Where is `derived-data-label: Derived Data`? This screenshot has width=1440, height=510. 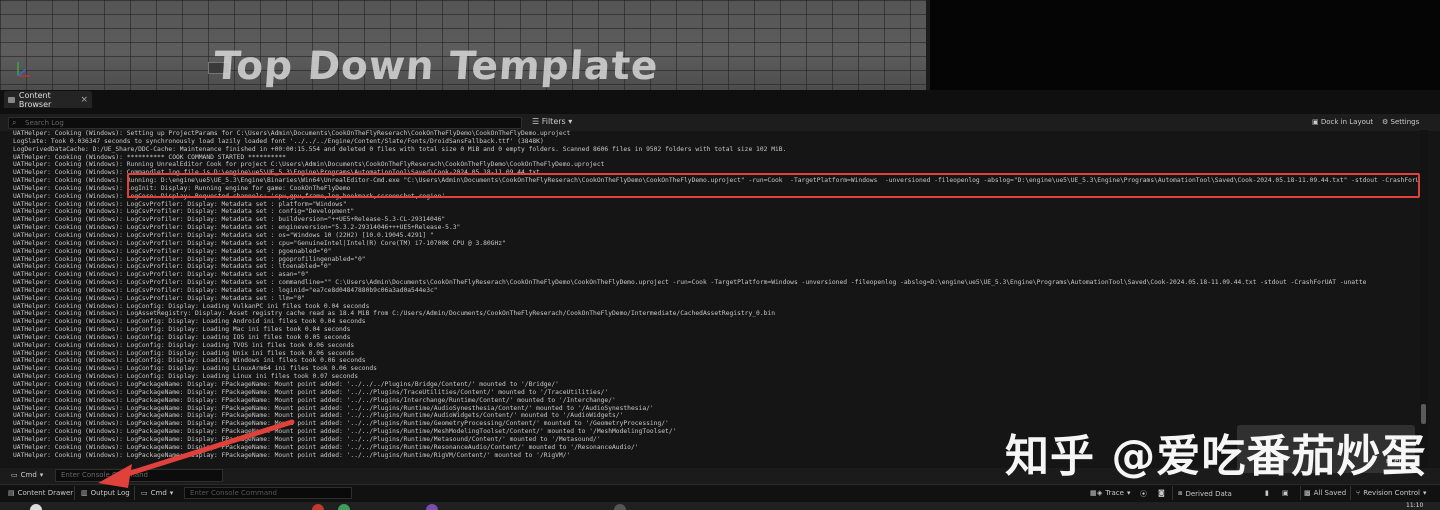
derived-data-label: Derived Data is located at coordinates (1208, 493).